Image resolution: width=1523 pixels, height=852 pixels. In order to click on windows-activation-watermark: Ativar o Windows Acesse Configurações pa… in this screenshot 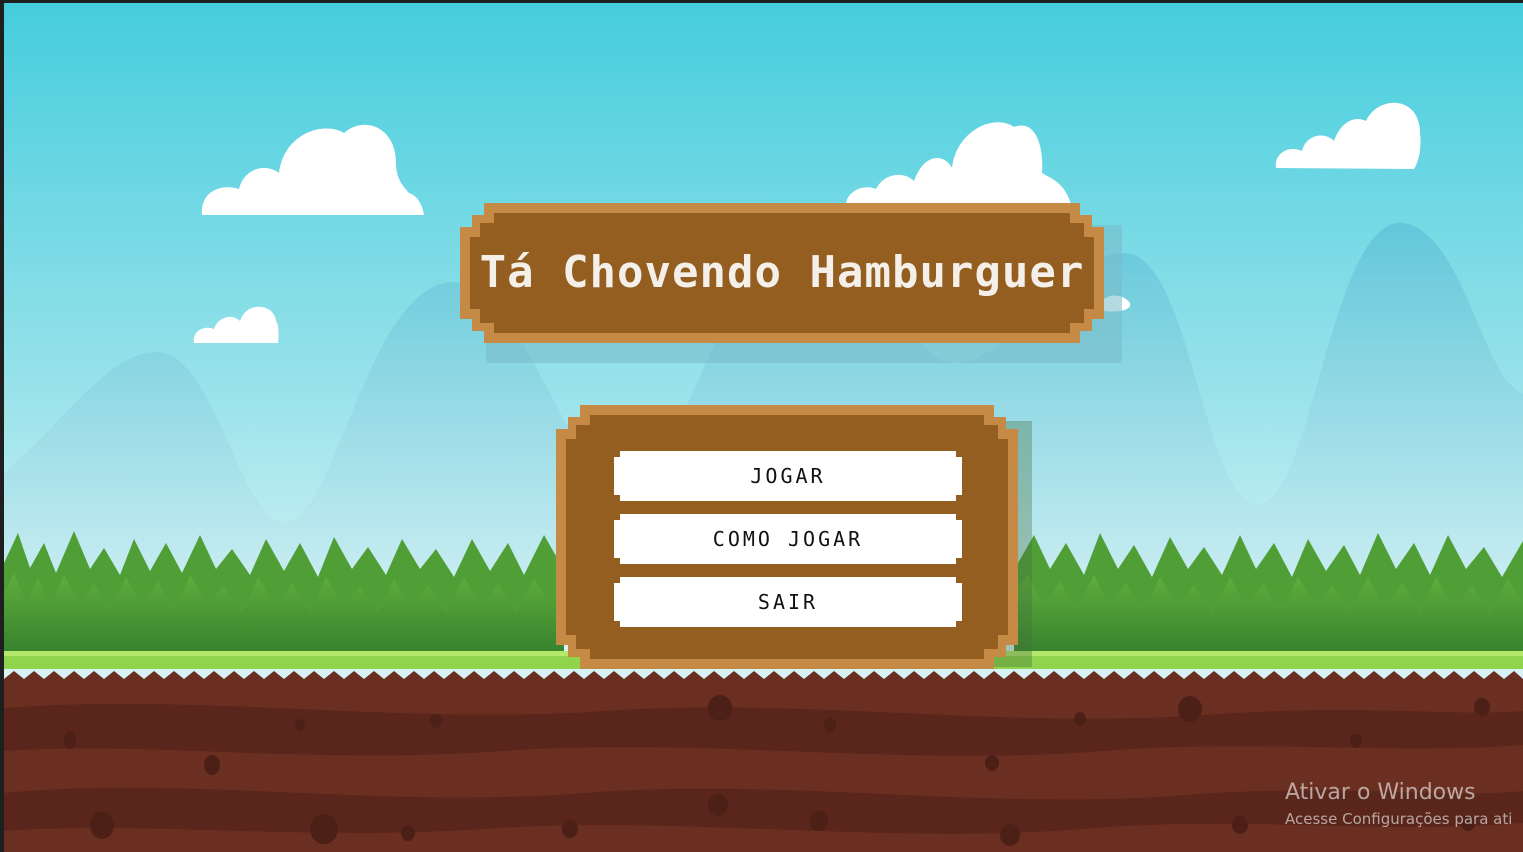, I will do `click(1404, 804)`.